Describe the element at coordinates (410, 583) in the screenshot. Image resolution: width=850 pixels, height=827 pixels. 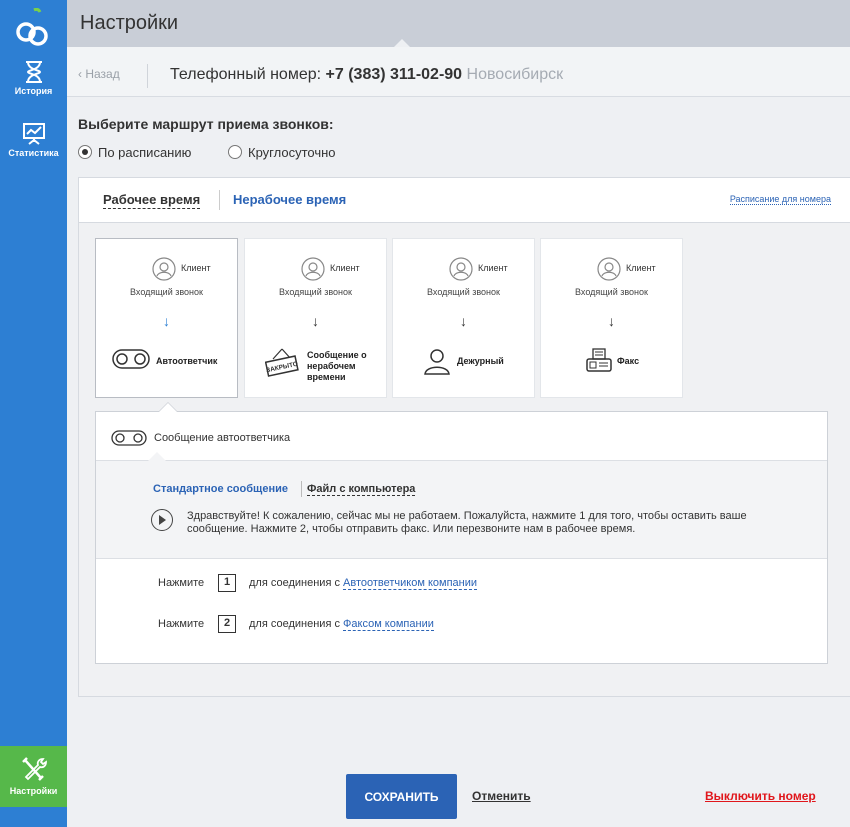
I see `answering-machine-link: Автоответчиком компании` at that location.